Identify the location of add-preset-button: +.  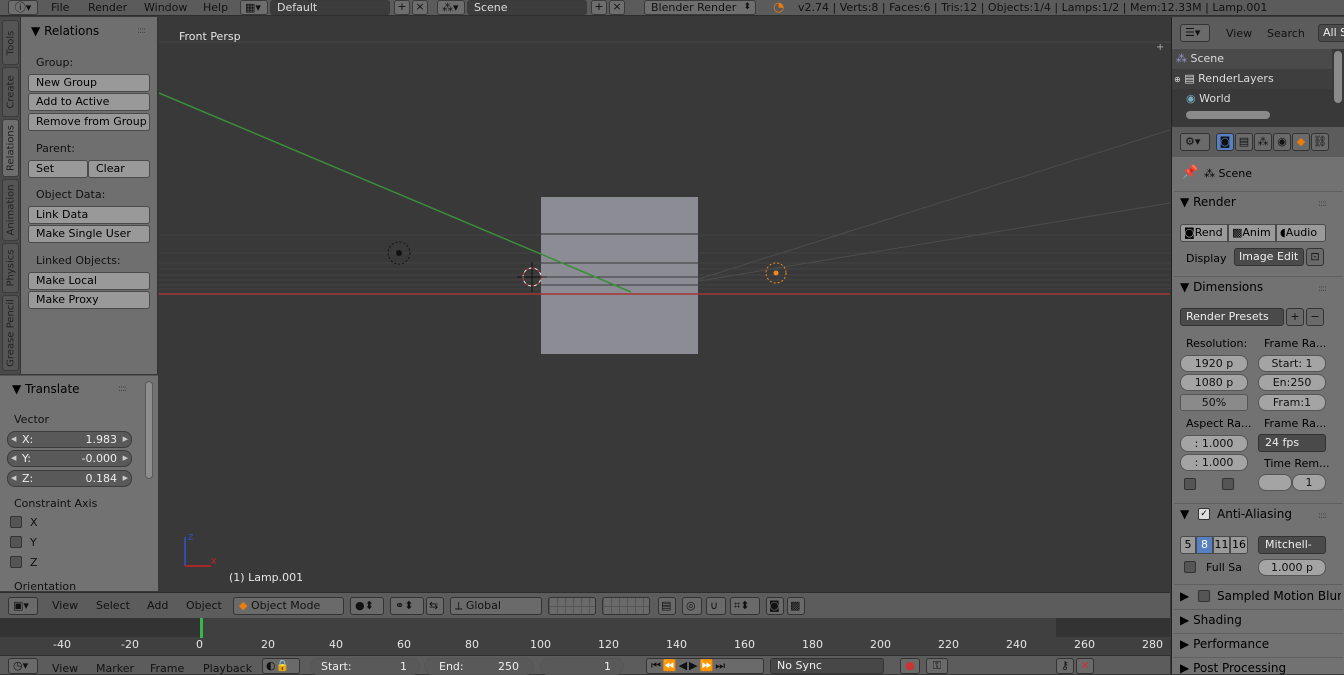
(1295, 317).